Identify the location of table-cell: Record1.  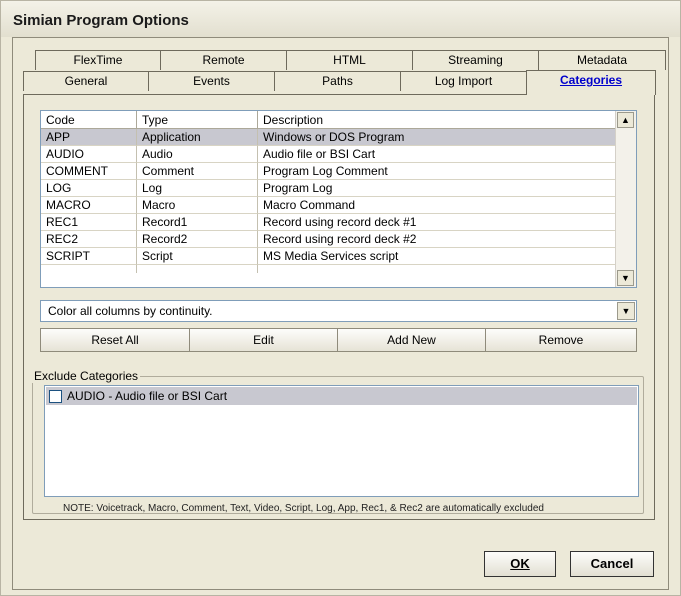
(197, 222).